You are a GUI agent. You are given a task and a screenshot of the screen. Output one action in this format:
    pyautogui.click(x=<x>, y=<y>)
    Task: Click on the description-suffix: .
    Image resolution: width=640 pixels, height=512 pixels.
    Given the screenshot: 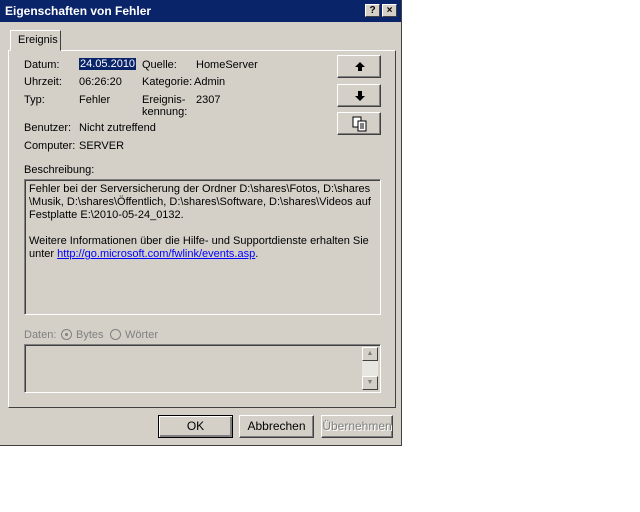 What is the action you would take?
    pyautogui.click(x=257, y=254)
    